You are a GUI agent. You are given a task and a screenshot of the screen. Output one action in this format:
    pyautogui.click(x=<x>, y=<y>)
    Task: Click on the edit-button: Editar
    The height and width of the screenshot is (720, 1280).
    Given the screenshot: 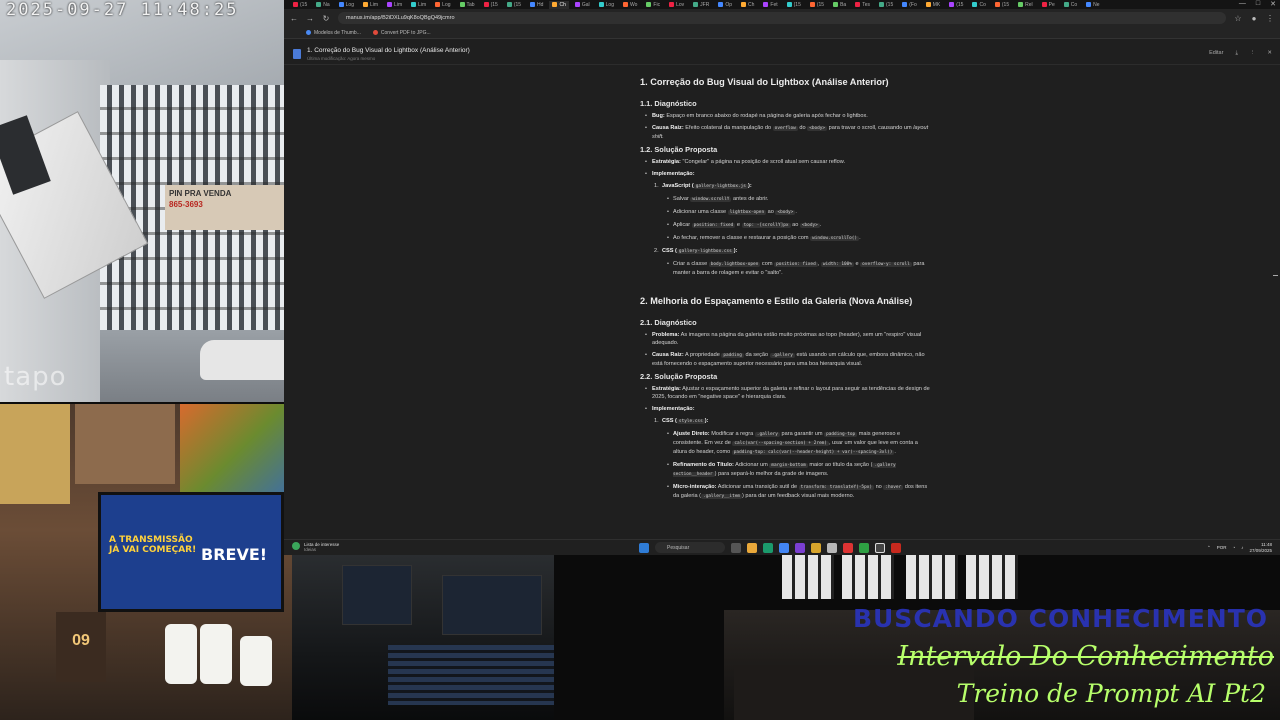 What is the action you would take?
    pyautogui.click(x=1216, y=53)
    